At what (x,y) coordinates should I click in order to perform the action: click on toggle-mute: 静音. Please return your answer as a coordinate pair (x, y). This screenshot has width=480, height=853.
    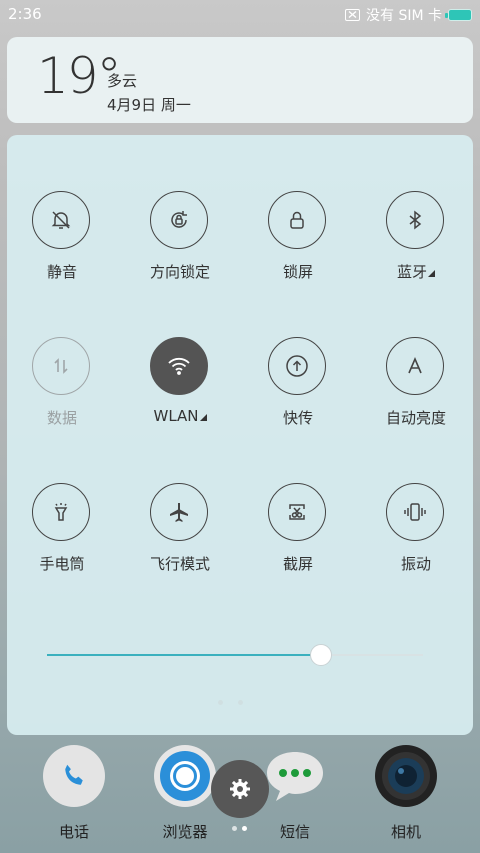
    Looking at the image, I should click on (62, 246).